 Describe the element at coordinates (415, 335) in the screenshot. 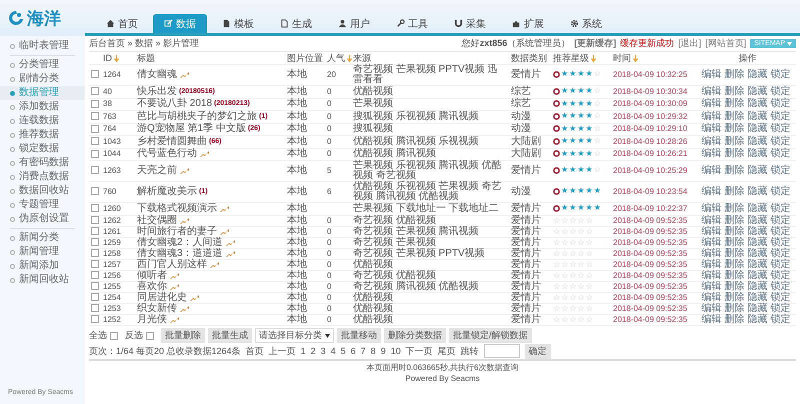

I see `batch-button: 删除分类数据` at that location.